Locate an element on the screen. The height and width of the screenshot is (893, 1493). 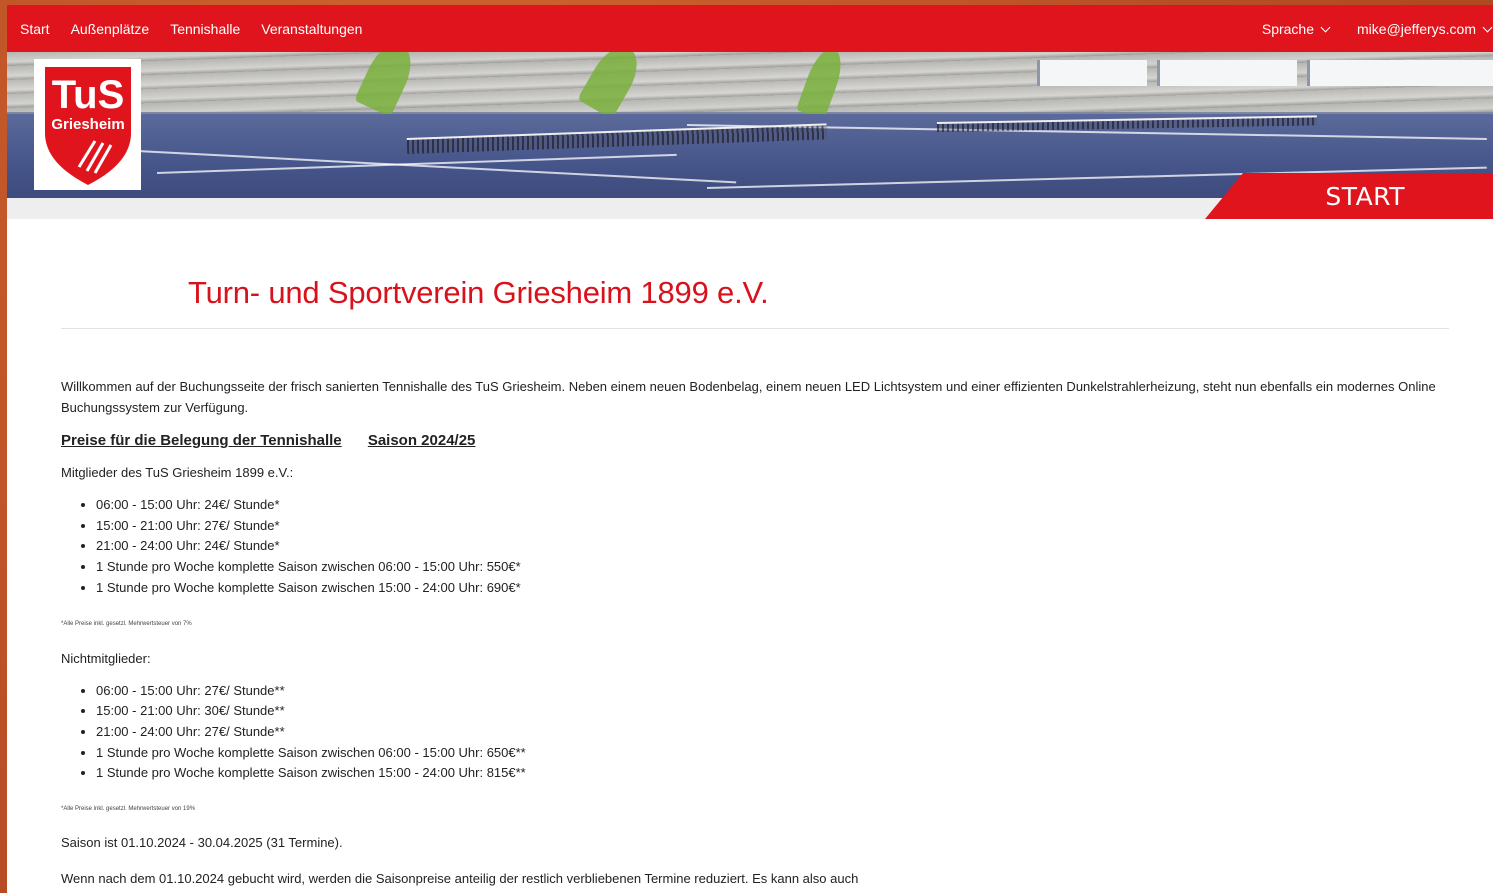
nav-right: Sprache mike@jefferys.com is located at coordinates (1377, 29).